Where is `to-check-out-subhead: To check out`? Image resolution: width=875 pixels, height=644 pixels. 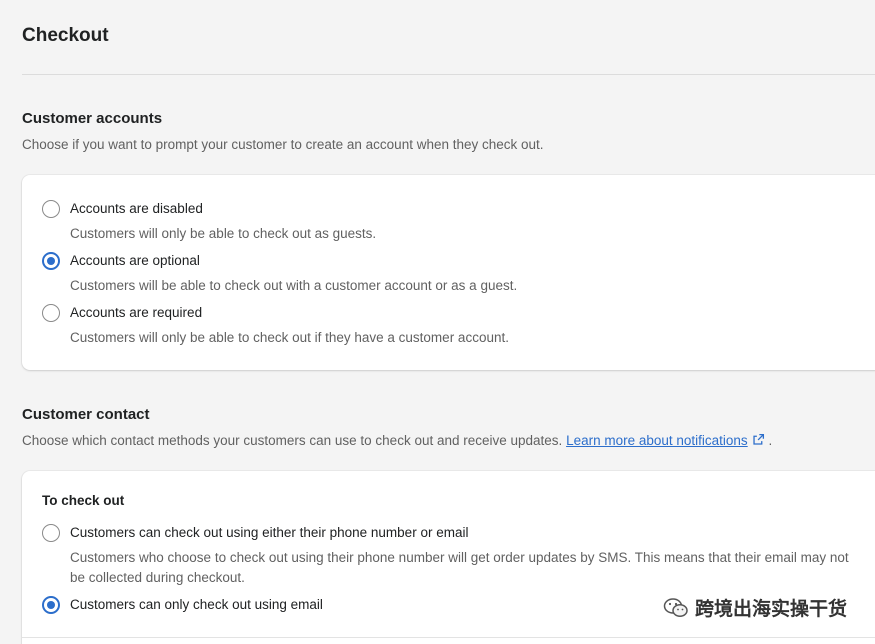 to-check-out-subhead: To check out is located at coordinates (83, 500).